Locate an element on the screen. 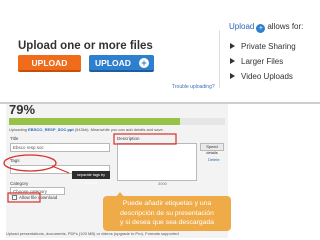 The image size is (320, 240). title-input: Ebsco resp soc is located at coordinates (60, 147).